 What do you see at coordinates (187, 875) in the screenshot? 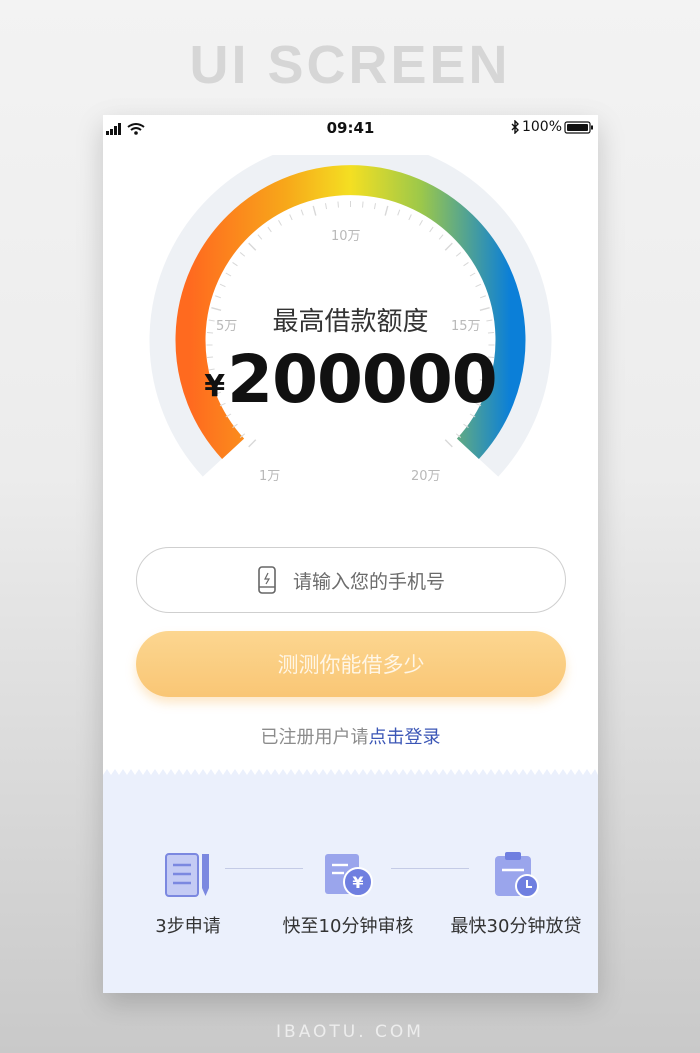
I see `document-pen-icon` at bounding box center [187, 875].